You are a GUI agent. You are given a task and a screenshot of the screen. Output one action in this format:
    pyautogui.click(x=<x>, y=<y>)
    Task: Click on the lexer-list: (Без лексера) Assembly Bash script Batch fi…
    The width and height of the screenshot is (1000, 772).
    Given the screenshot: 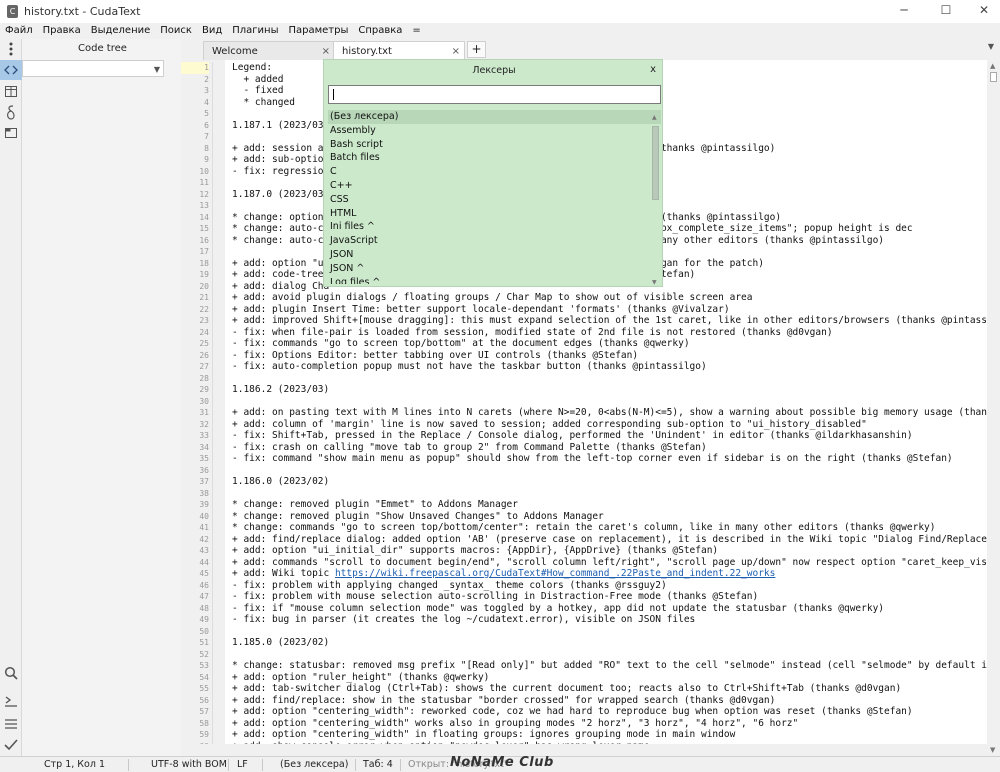 What is the action you would take?
    pyautogui.click(x=494, y=197)
    